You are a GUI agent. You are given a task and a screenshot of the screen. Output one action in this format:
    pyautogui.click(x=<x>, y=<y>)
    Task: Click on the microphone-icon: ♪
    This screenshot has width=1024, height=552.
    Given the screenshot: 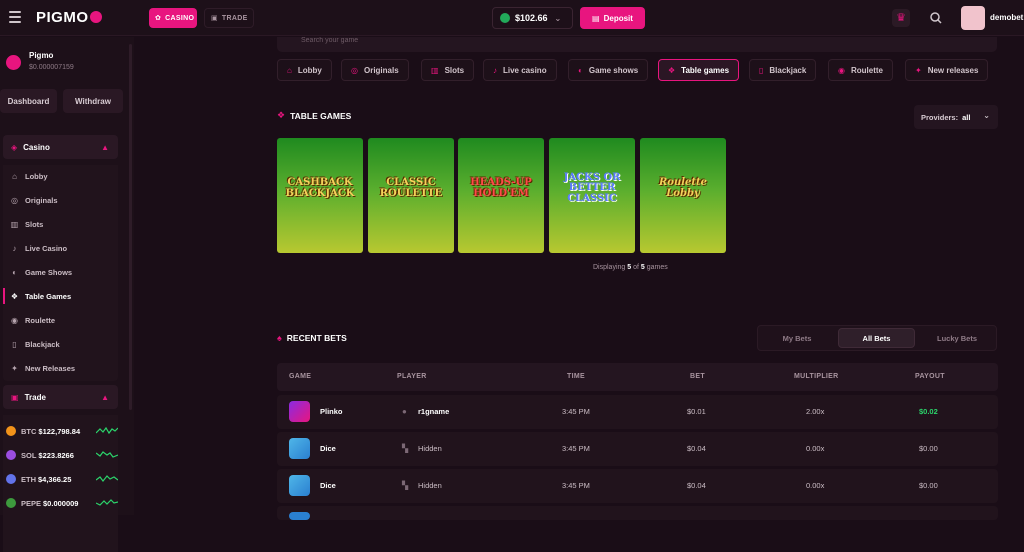 What is the action you would take?
    pyautogui.click(x=495, y=70)
    